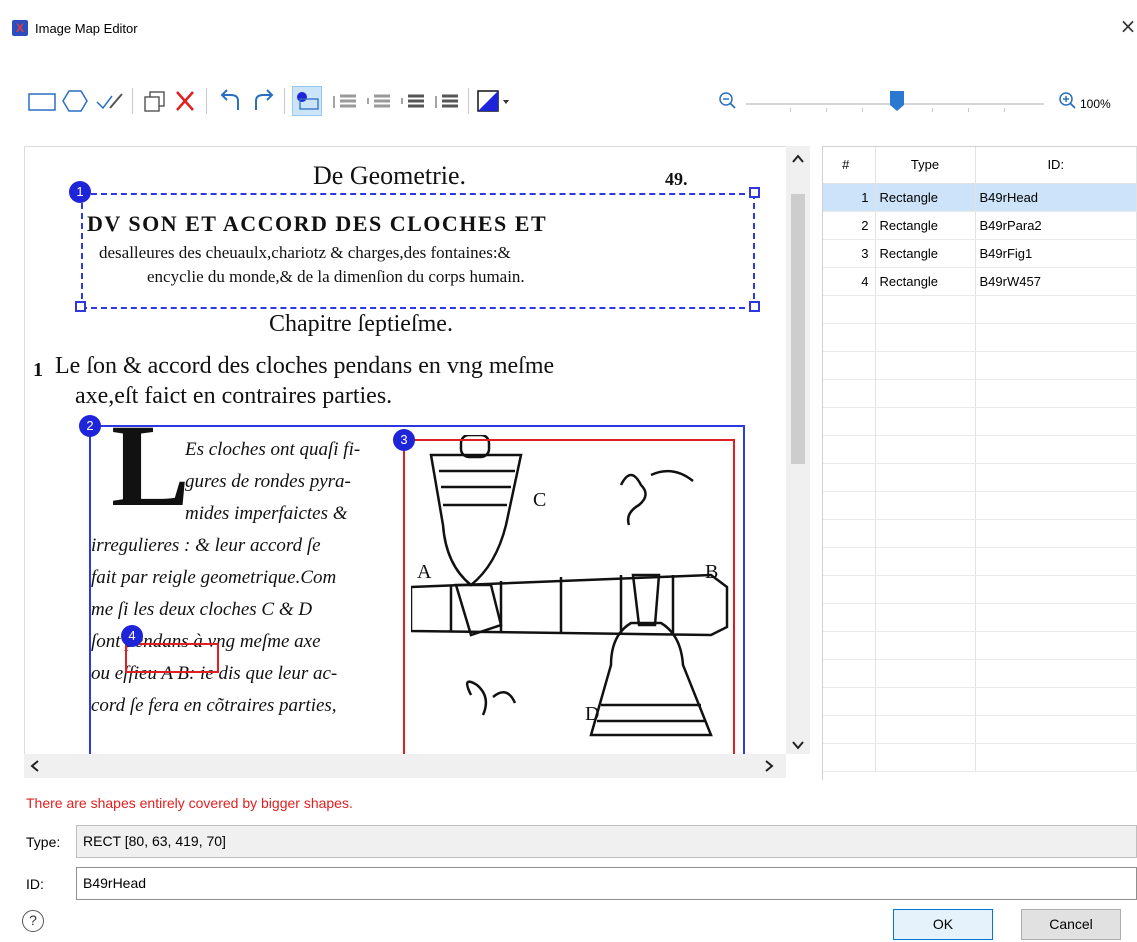 This screenshot has width=1137, height=942. Describe the element at coordinates (35, 767) in the screenshot. I see `scroll-left-icon` at that location.